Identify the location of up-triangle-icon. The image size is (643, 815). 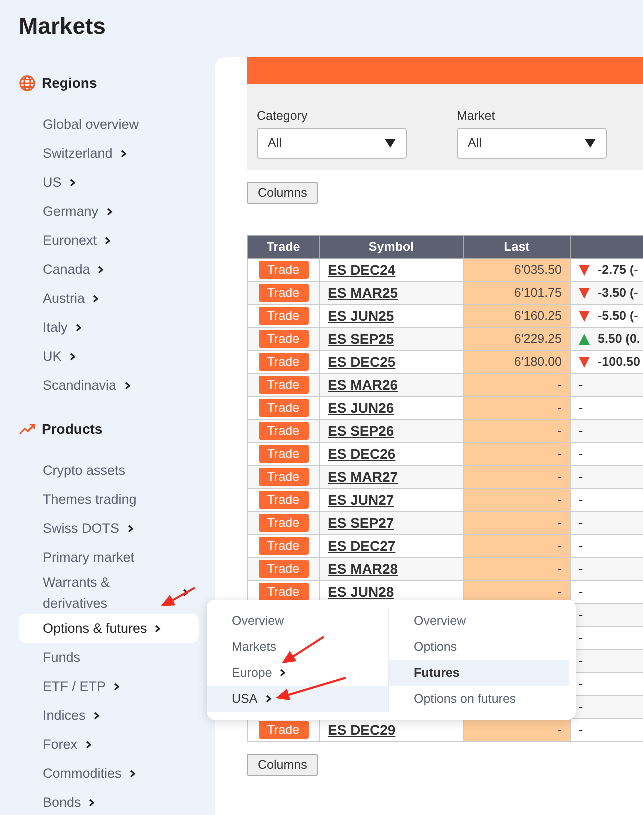
(584, 339).